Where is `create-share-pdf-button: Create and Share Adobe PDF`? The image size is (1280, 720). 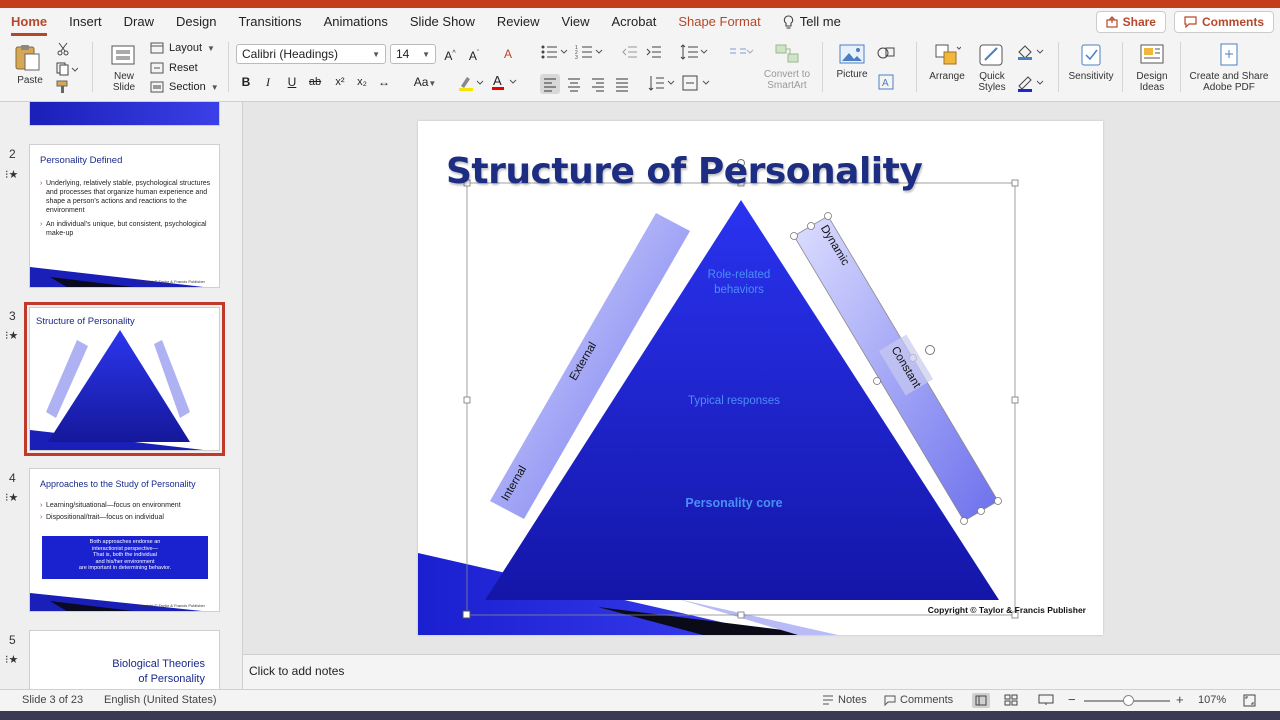
create-share-pdf-button: Create and Share Adobe PDF is located at coordinates (1229, 67).